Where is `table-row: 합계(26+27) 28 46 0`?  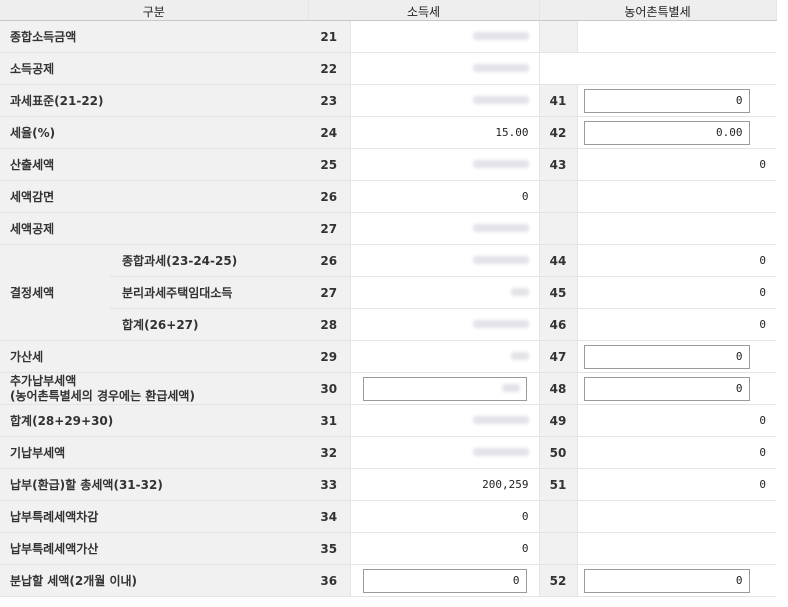 table-row: 합계(26+27) 28 46 0 is located at coordinates (388, 324).